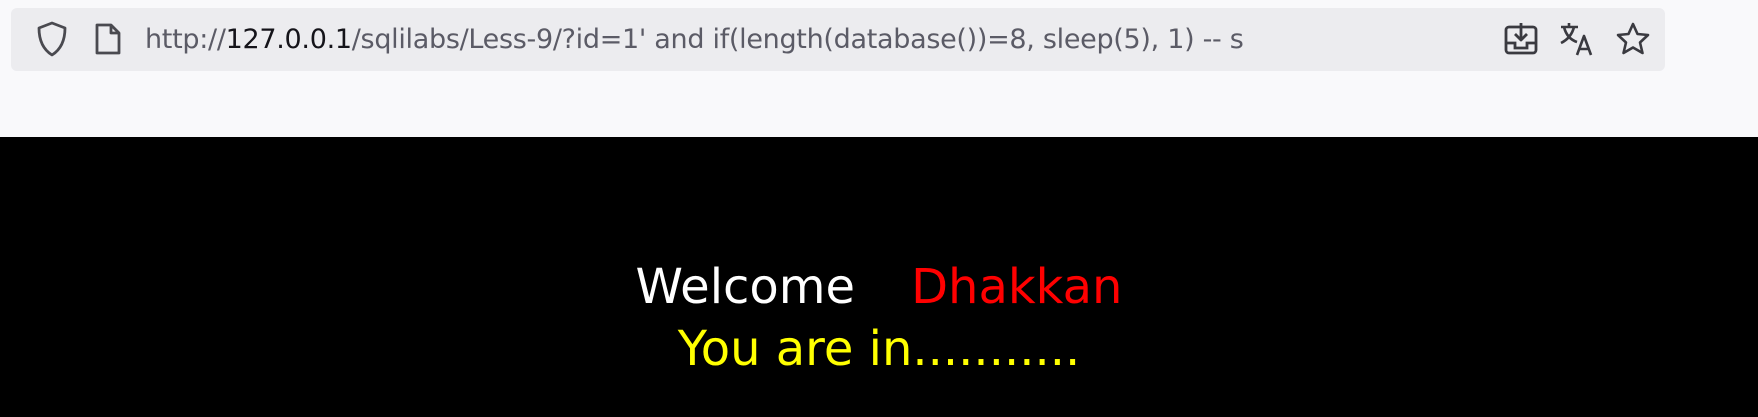  I want to click on shield-icon, so click(52, 39).